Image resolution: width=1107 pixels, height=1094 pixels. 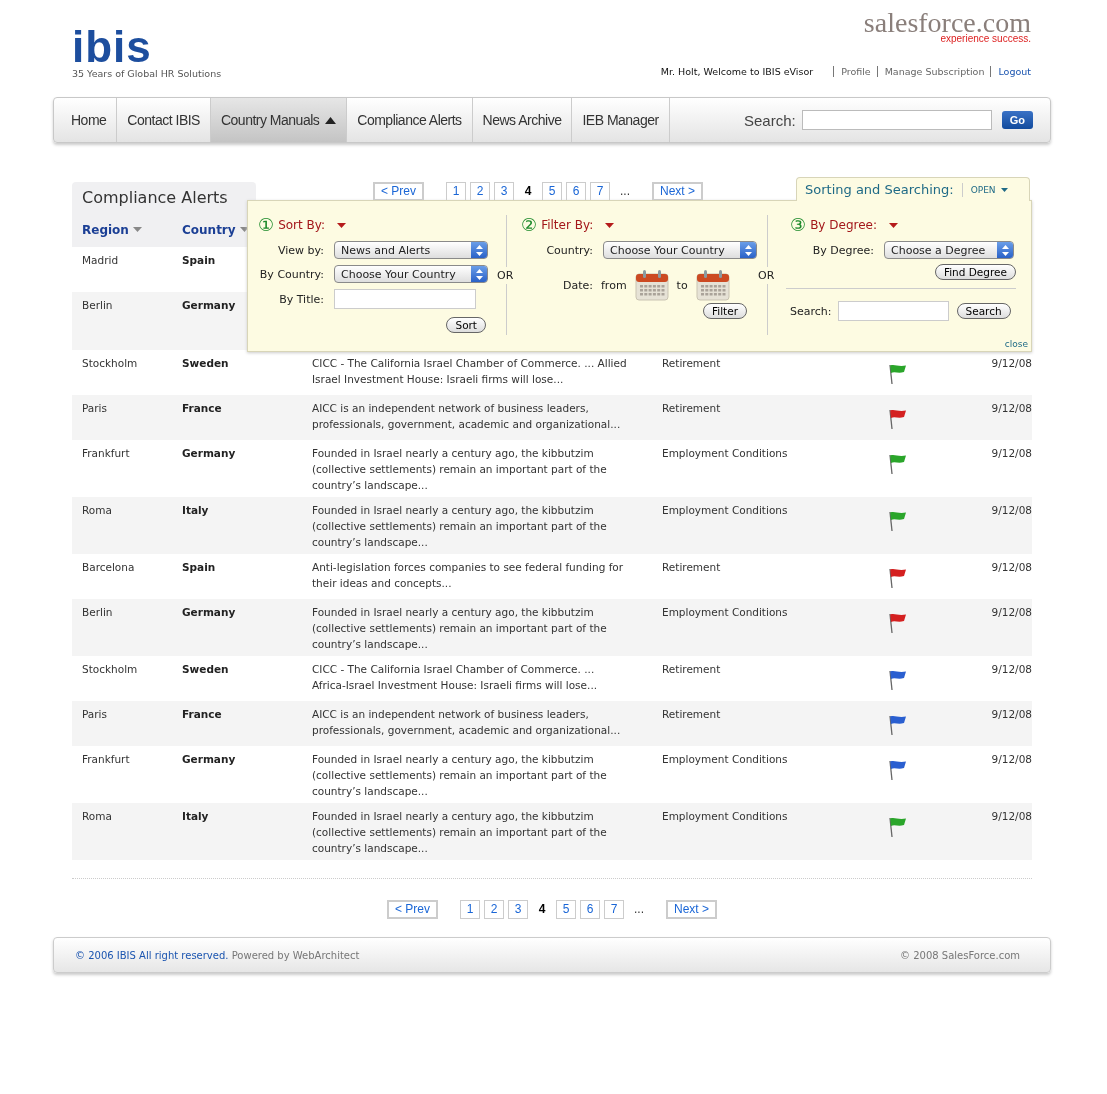 What do you see at coordinates (301, 299) in the screenshot?
I see `field-label: By Title:` at bounding box center [301, 299].